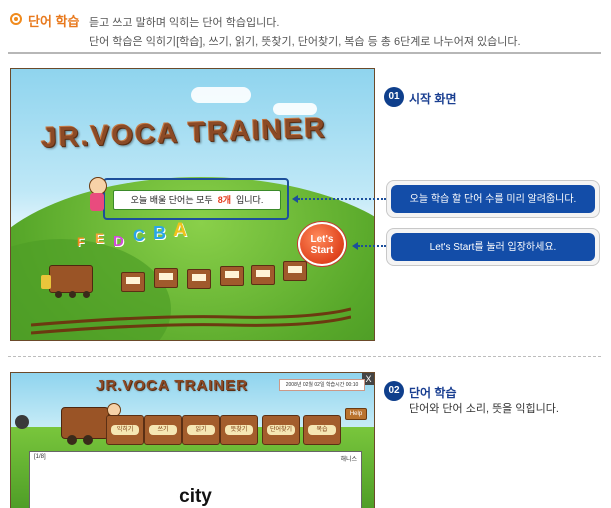 The image size is (611, 508). I want to click on step-car-label: 읽기, so click(201, 430).